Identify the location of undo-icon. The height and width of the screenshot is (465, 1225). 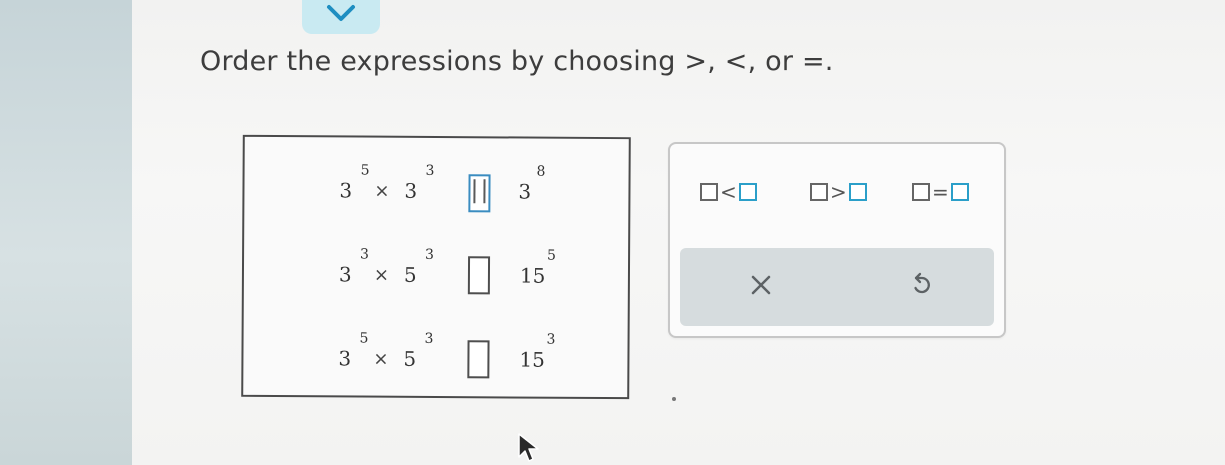
(920, 287).